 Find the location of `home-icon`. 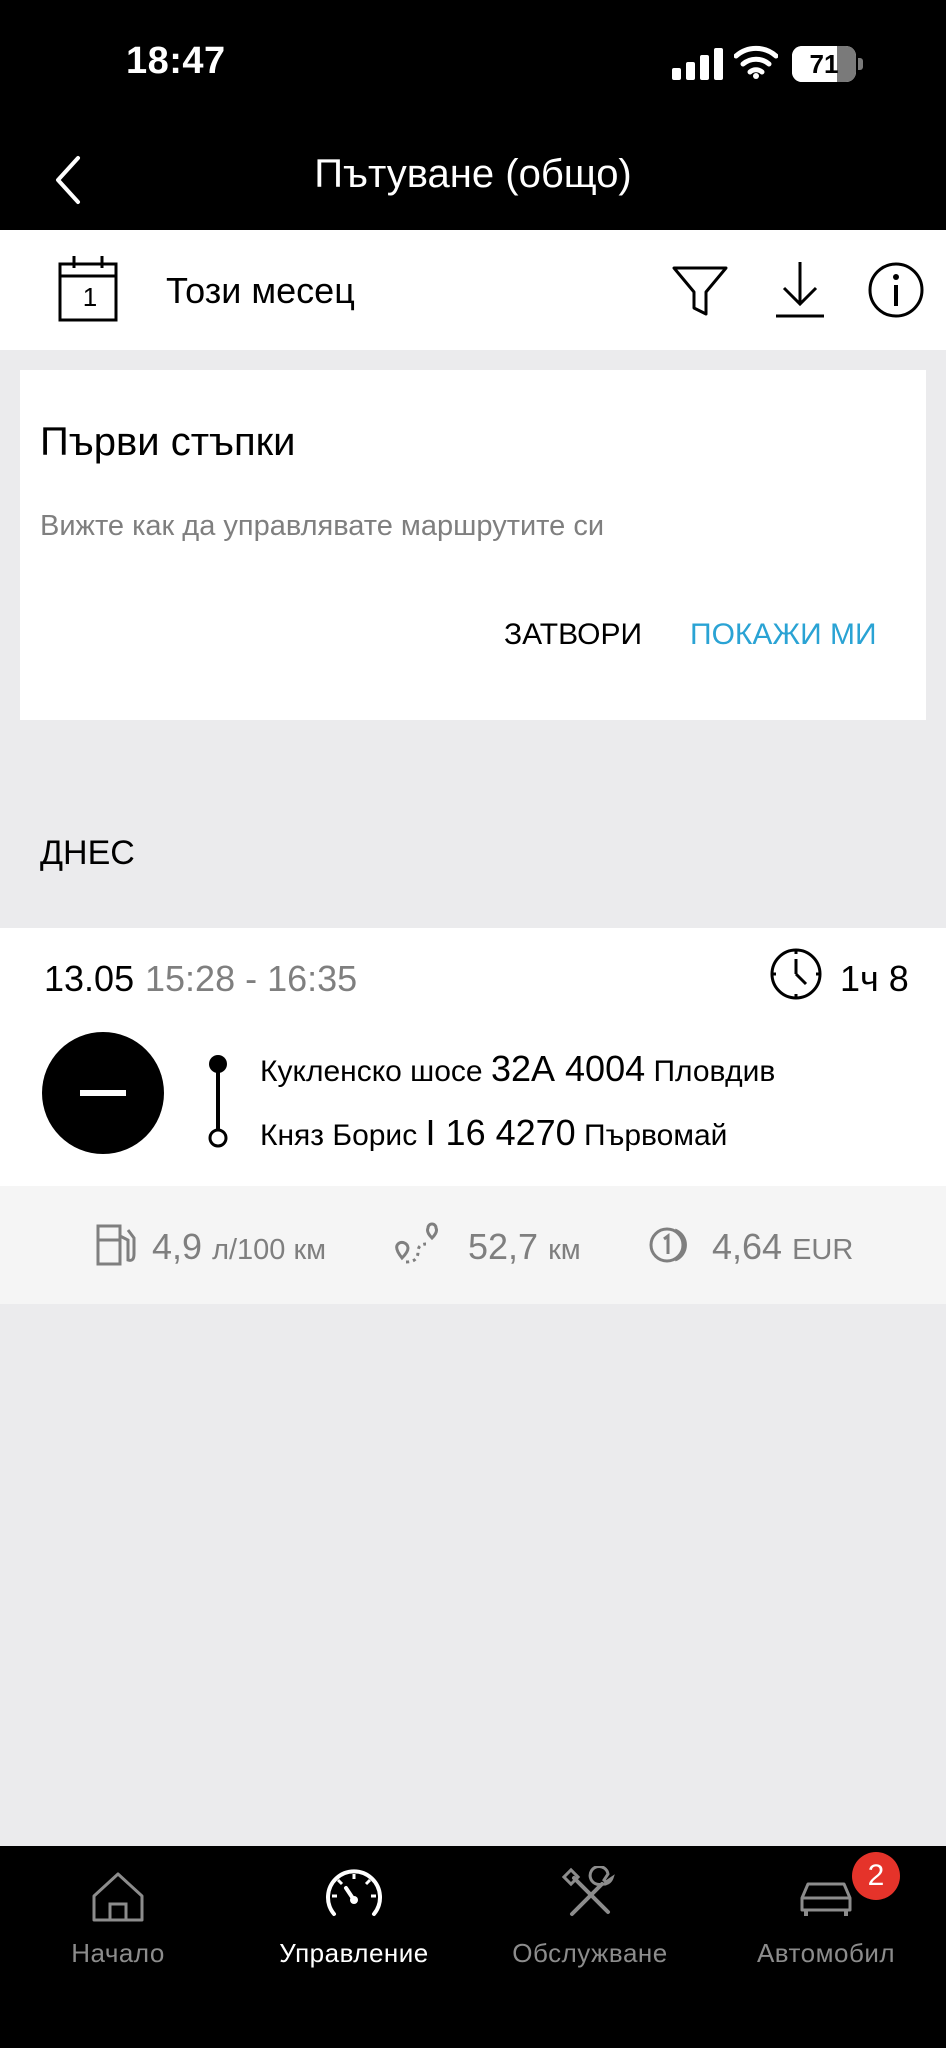

home-icon is located at coordinates (118, 1897).